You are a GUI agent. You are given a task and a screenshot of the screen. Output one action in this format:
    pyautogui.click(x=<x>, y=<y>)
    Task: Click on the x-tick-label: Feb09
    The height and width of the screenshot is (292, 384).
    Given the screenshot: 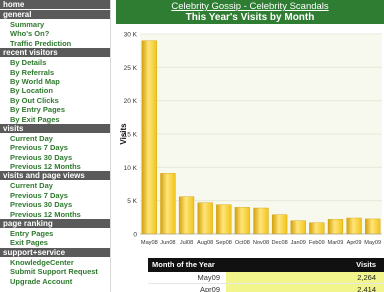 What is the action you would take?
    pyautogui.click(x=317, y=243)
    